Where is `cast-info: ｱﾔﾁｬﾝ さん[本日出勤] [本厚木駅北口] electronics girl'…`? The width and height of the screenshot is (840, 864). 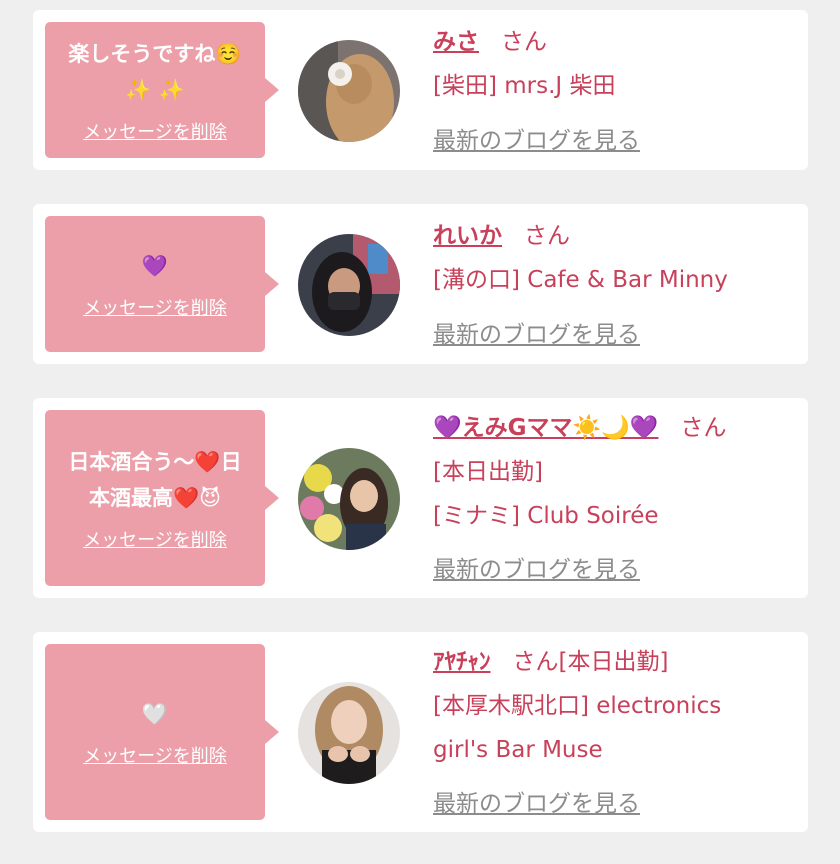 cast-info: ｱﾔﾁｬﾝ さん[本日出勤] [本厚木駅北口] electronics girl'… is located at coordinates (615, 733).